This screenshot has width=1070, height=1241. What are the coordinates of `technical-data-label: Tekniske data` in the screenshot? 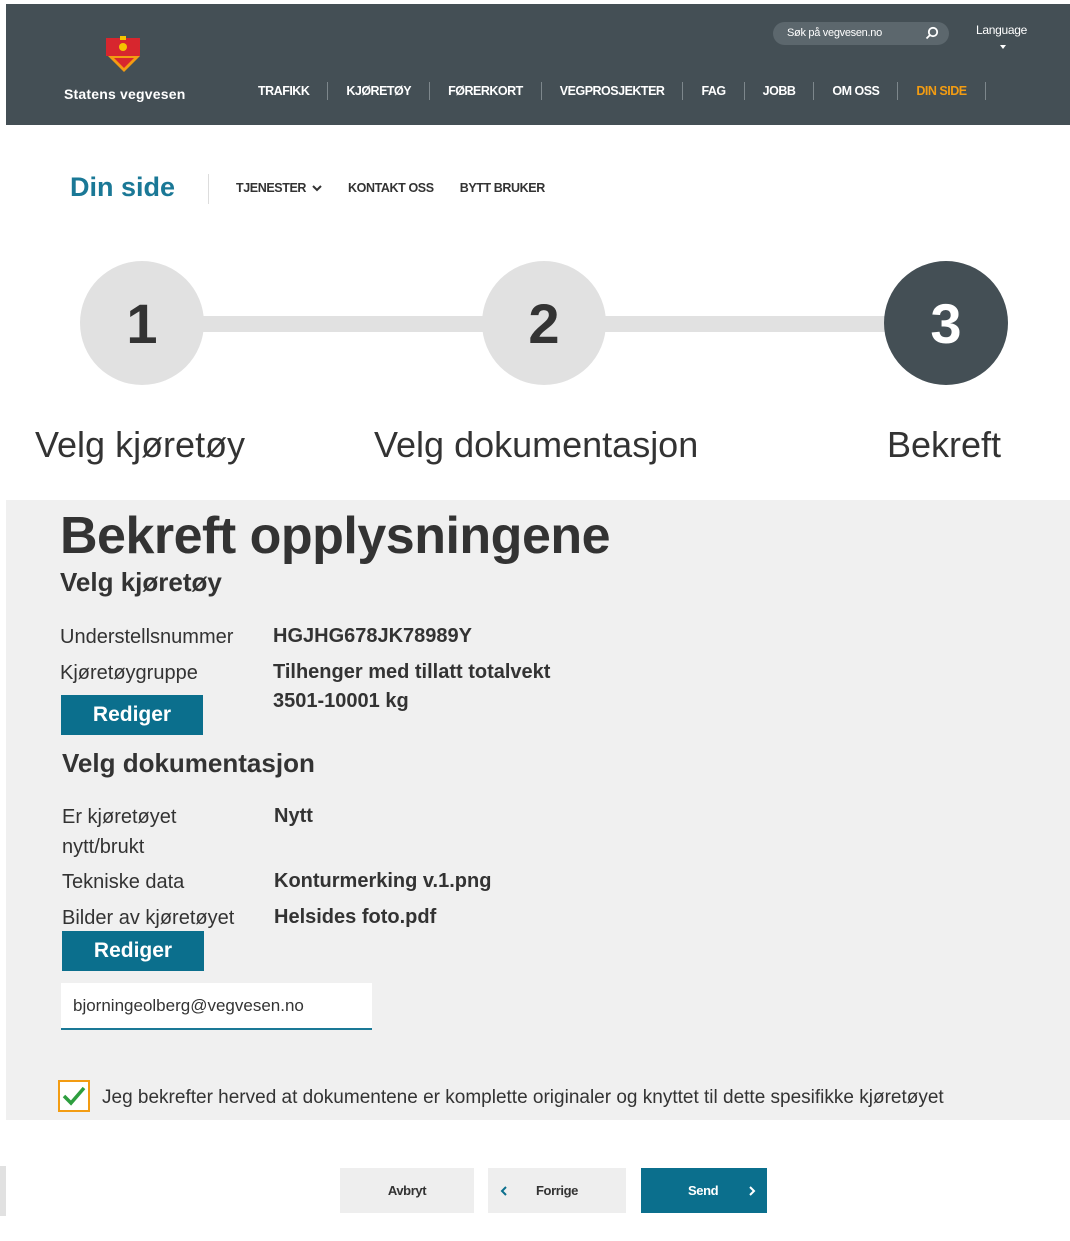 It's located at (123, 882).